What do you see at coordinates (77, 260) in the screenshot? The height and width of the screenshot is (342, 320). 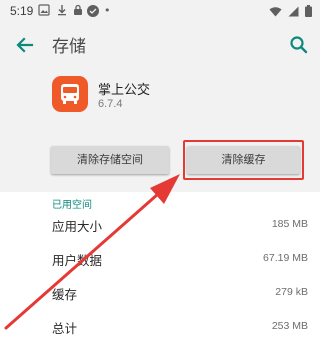 I see `row-label: 用户数据` at bounding box center [77, 260].